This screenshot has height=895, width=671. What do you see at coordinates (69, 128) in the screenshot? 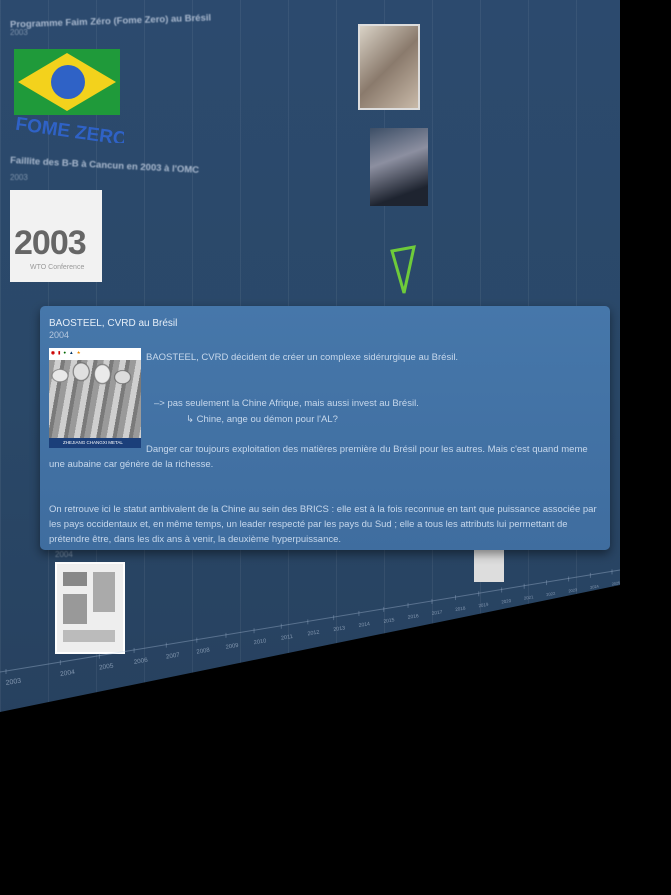
I see `fome-zero-logo-text: FOME ZERO` at bounding box center [69, 128].